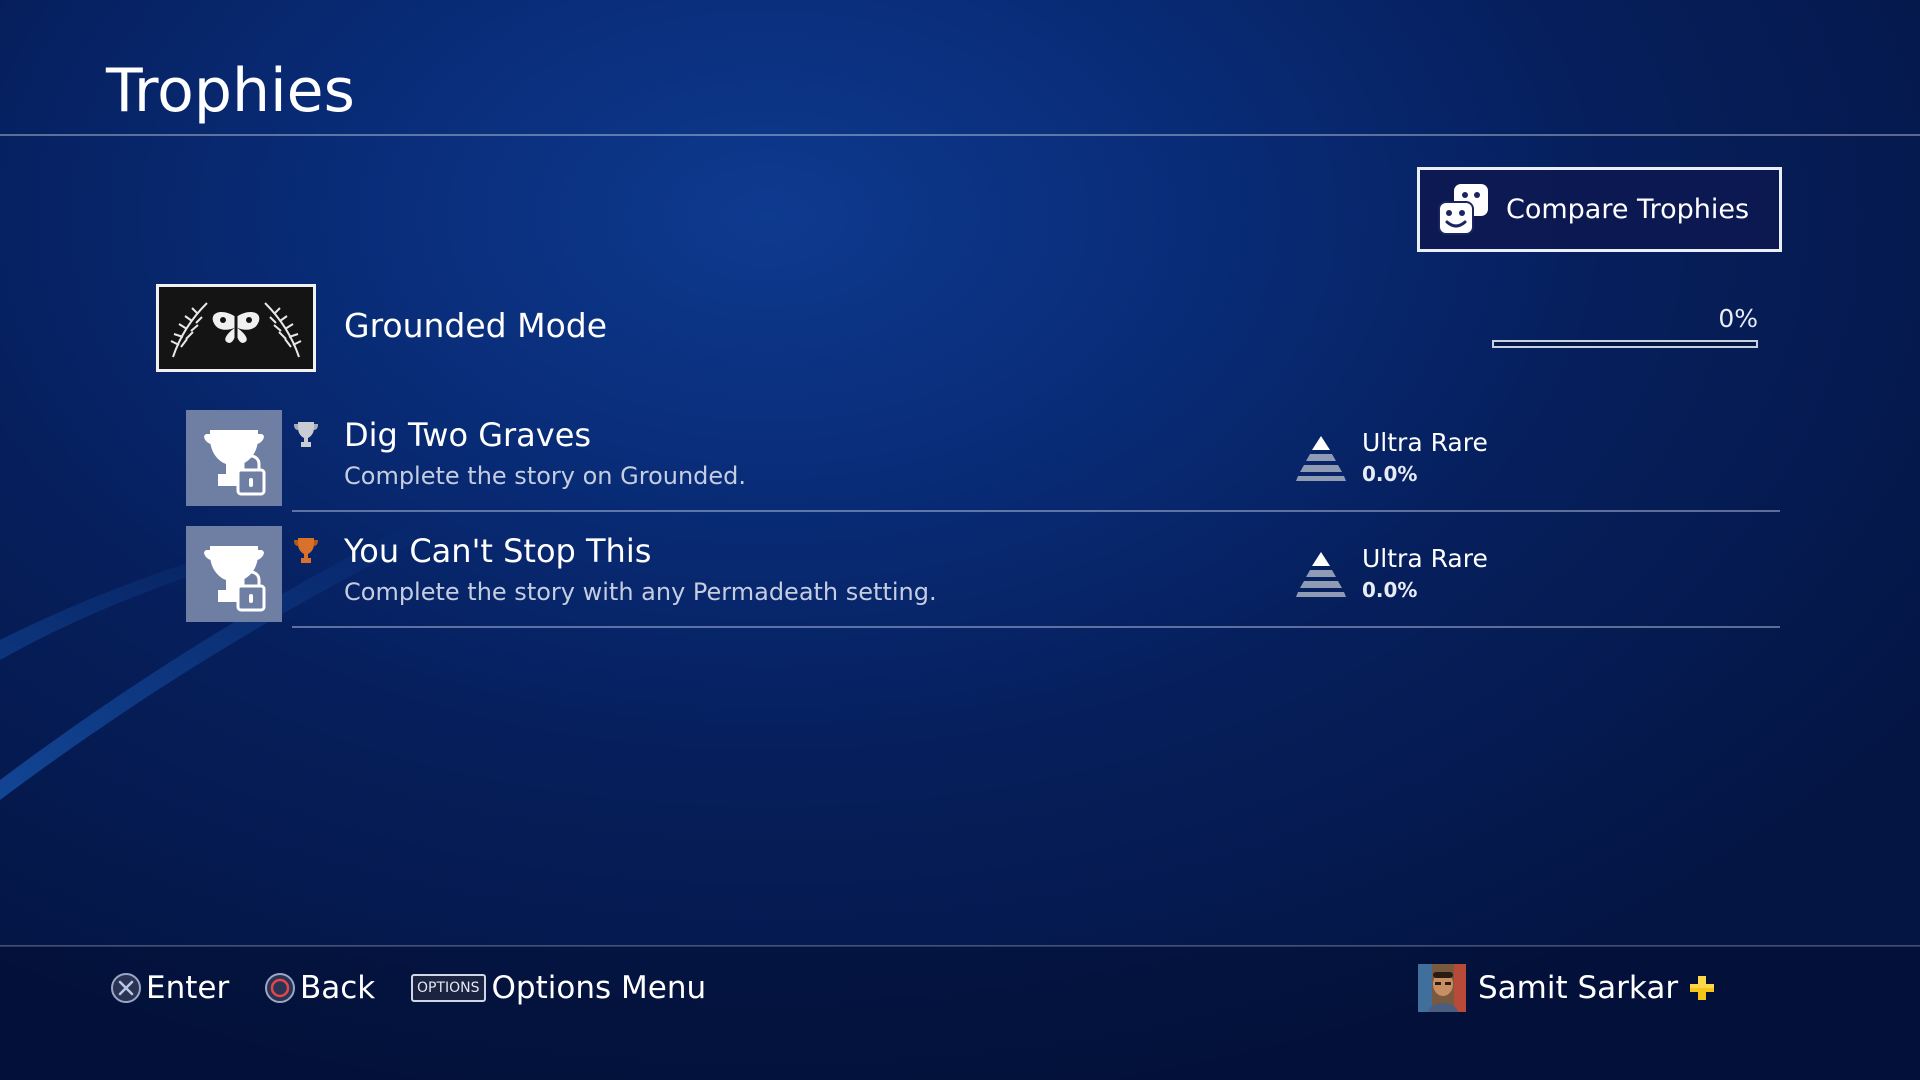 The height and width of the screenshot is (1080, 1920). What do you see at coordinates (1702, 988) in the screenshot?
I see `playstation-plus-icon` at bounding box center [1702, 988].